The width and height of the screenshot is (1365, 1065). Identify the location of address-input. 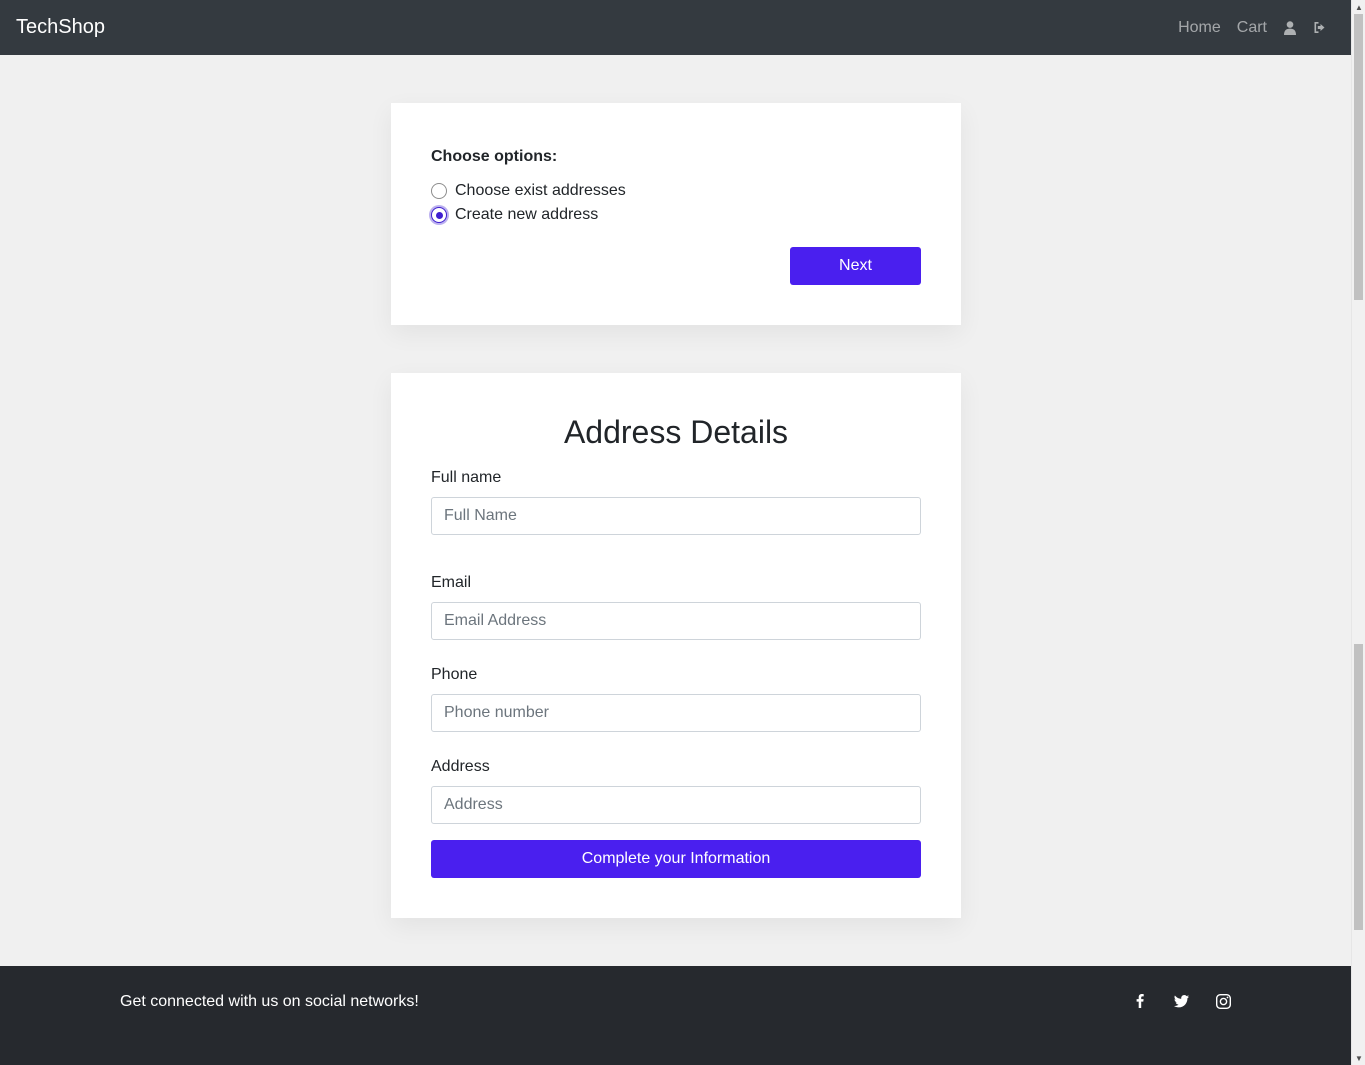
(676, 805).